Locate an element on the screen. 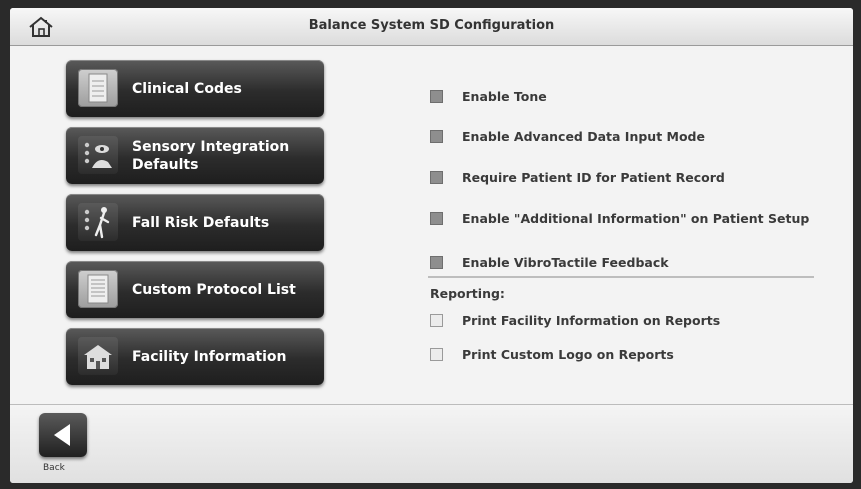 Image resolution: width=861 pixels, height=489 pixels. fall-risk-defaults-label: Fall Risk Defaults is located at coordinates (201, 222).